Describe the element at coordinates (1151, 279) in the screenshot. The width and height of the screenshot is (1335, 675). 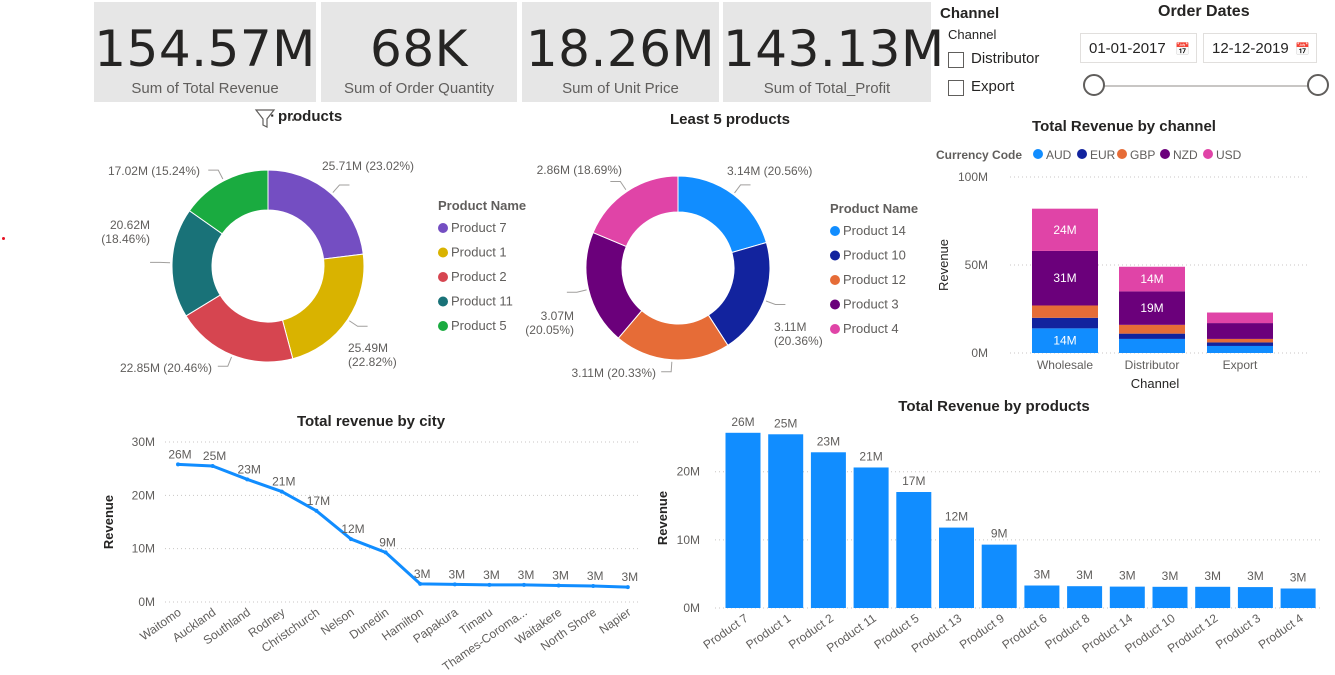
I see `bar-data-label: 14M` at that location.